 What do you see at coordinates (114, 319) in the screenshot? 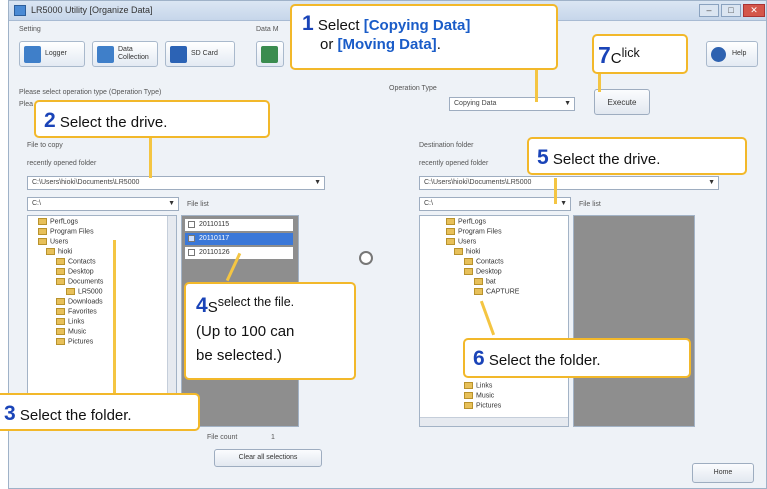
I see `callout-3-pointer` at bounding box center [114, 319].